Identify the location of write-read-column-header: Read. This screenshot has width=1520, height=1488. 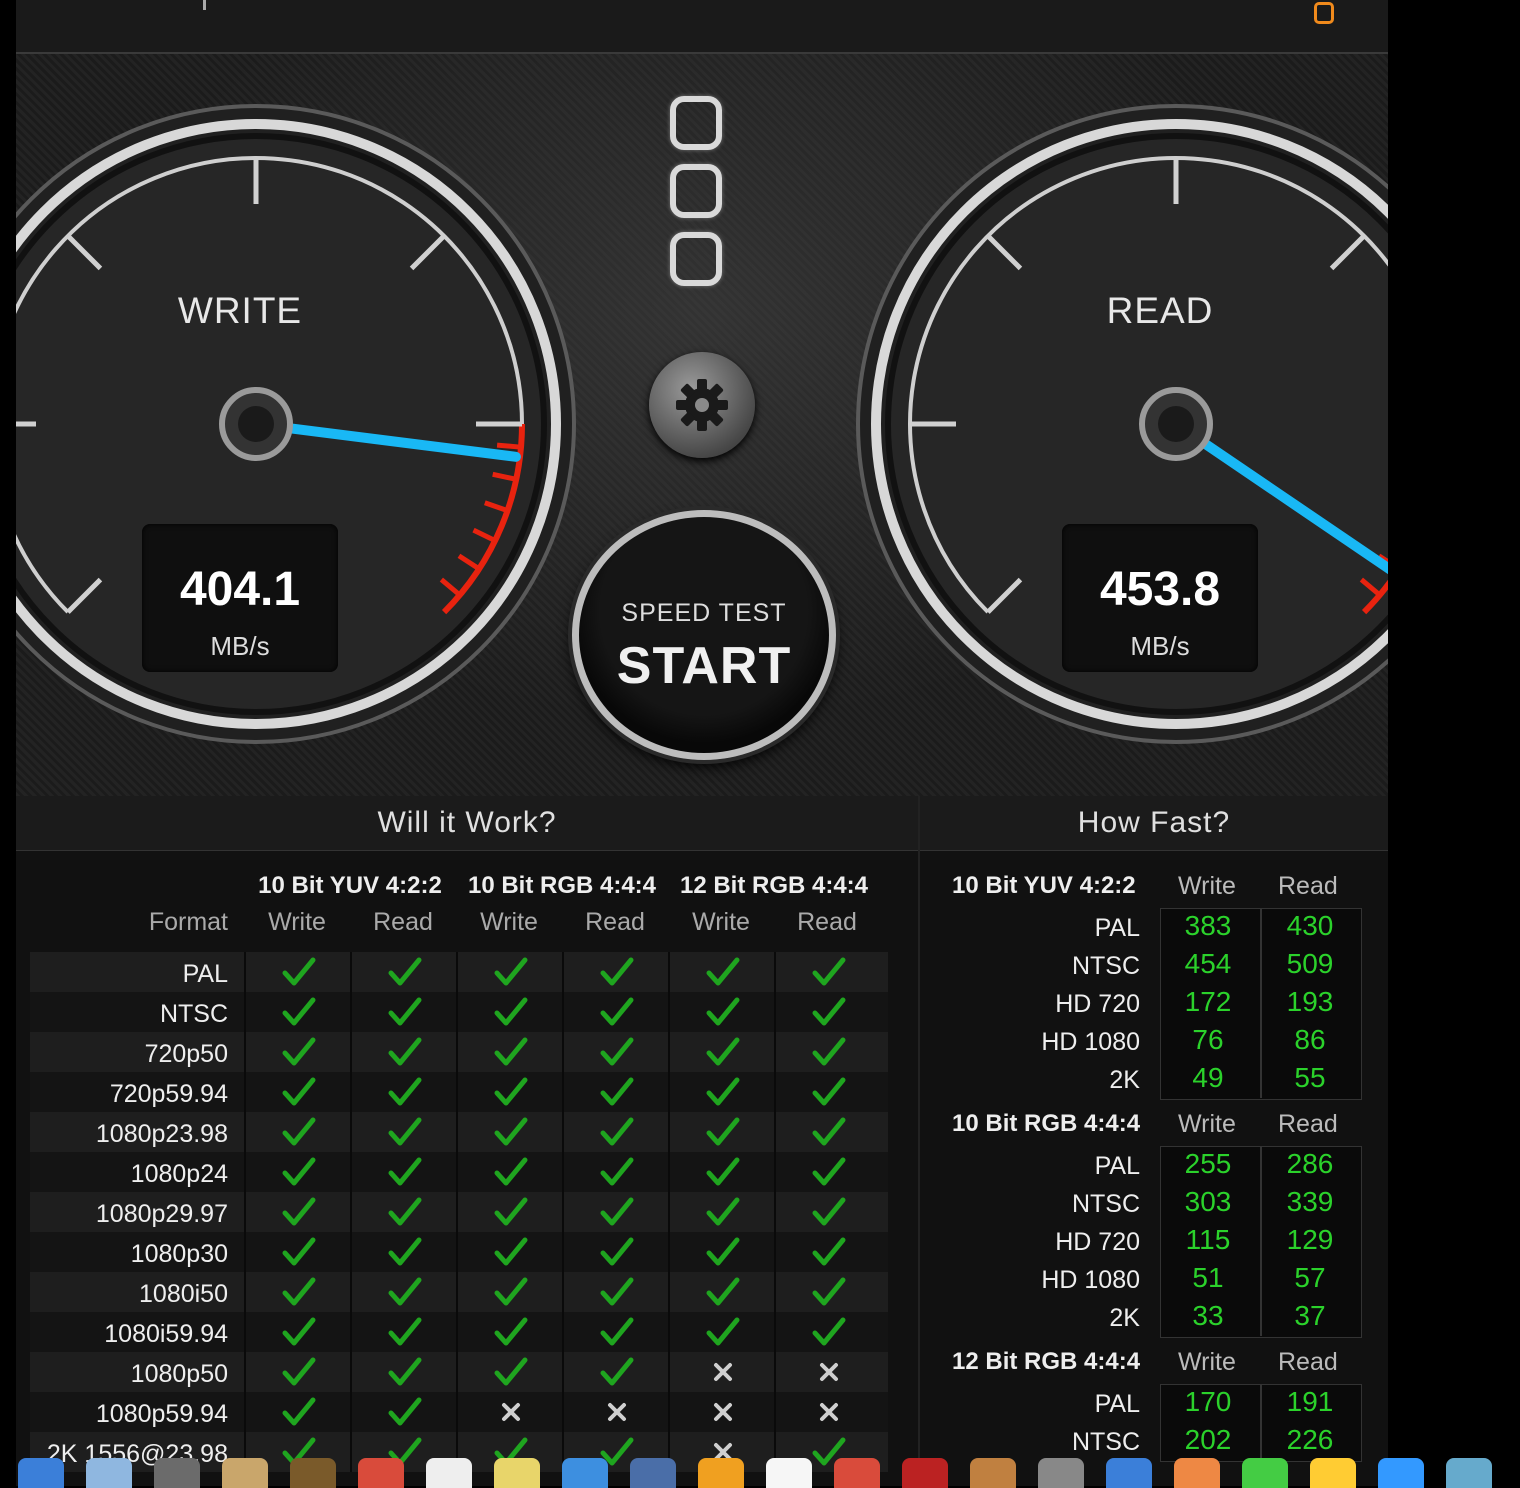
(615, 922).